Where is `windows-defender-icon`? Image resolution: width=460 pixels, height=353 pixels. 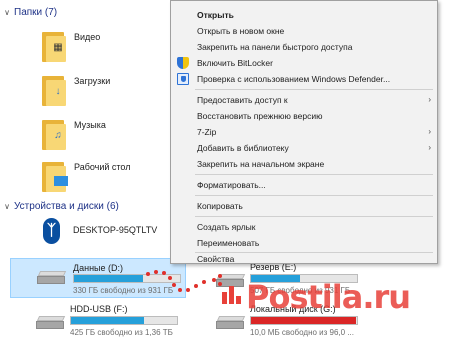 windows-defender-icon is located at coordinates (183, 79).